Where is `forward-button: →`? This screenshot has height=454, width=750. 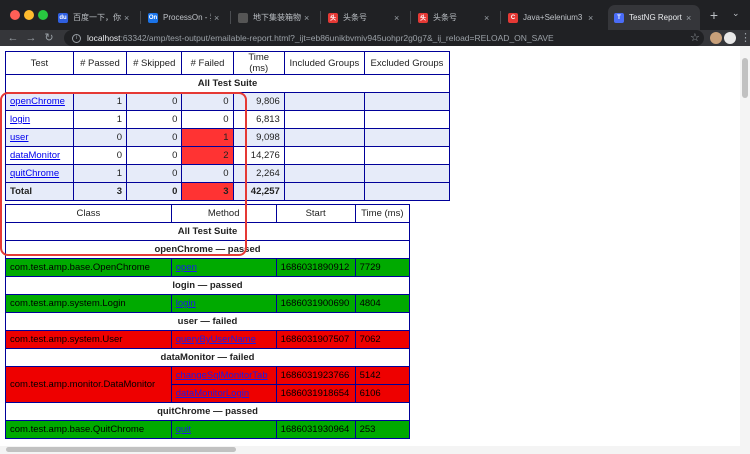 forward-button: → is located at coordinates (31, 38).